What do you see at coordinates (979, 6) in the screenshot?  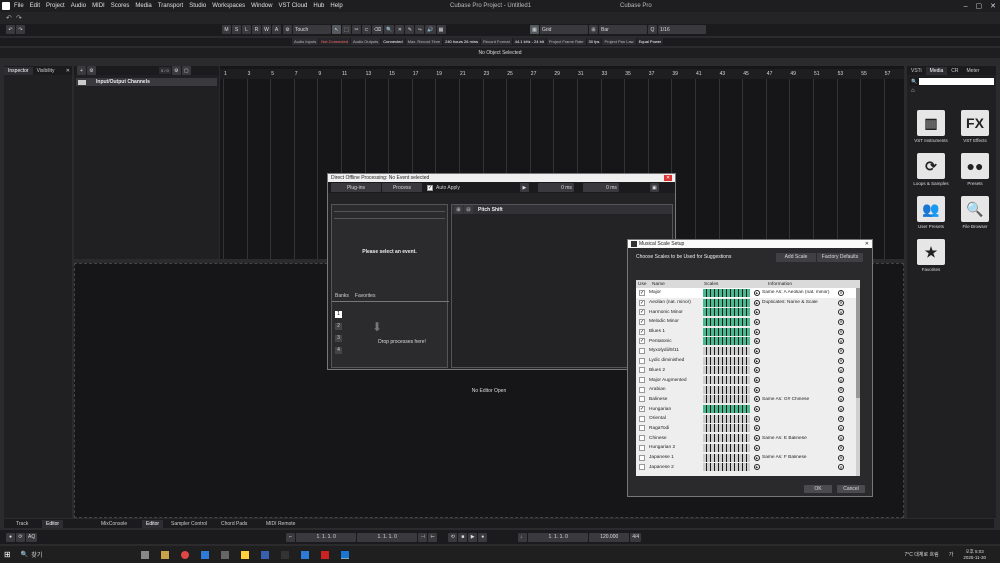 I see `maximize-icon: ▢` at bounding box center [979, 6].